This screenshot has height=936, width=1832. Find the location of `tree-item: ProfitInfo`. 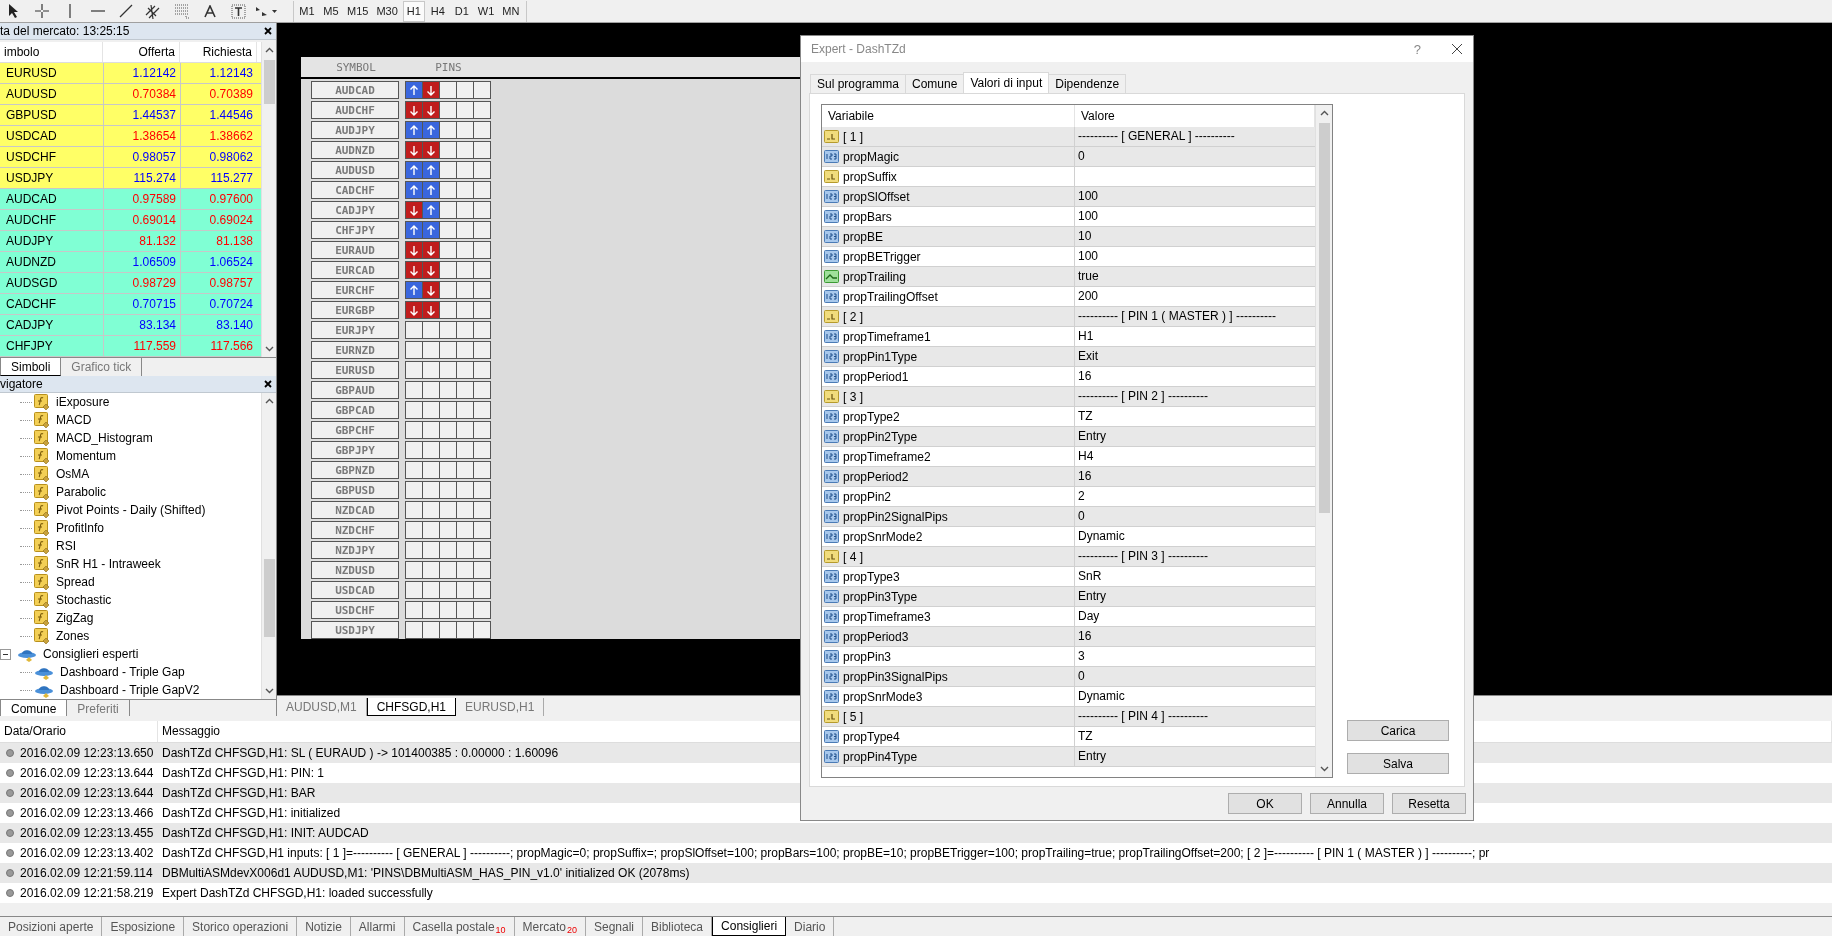

tree-item: ProfitInfo is located at coordinates (80, 528).